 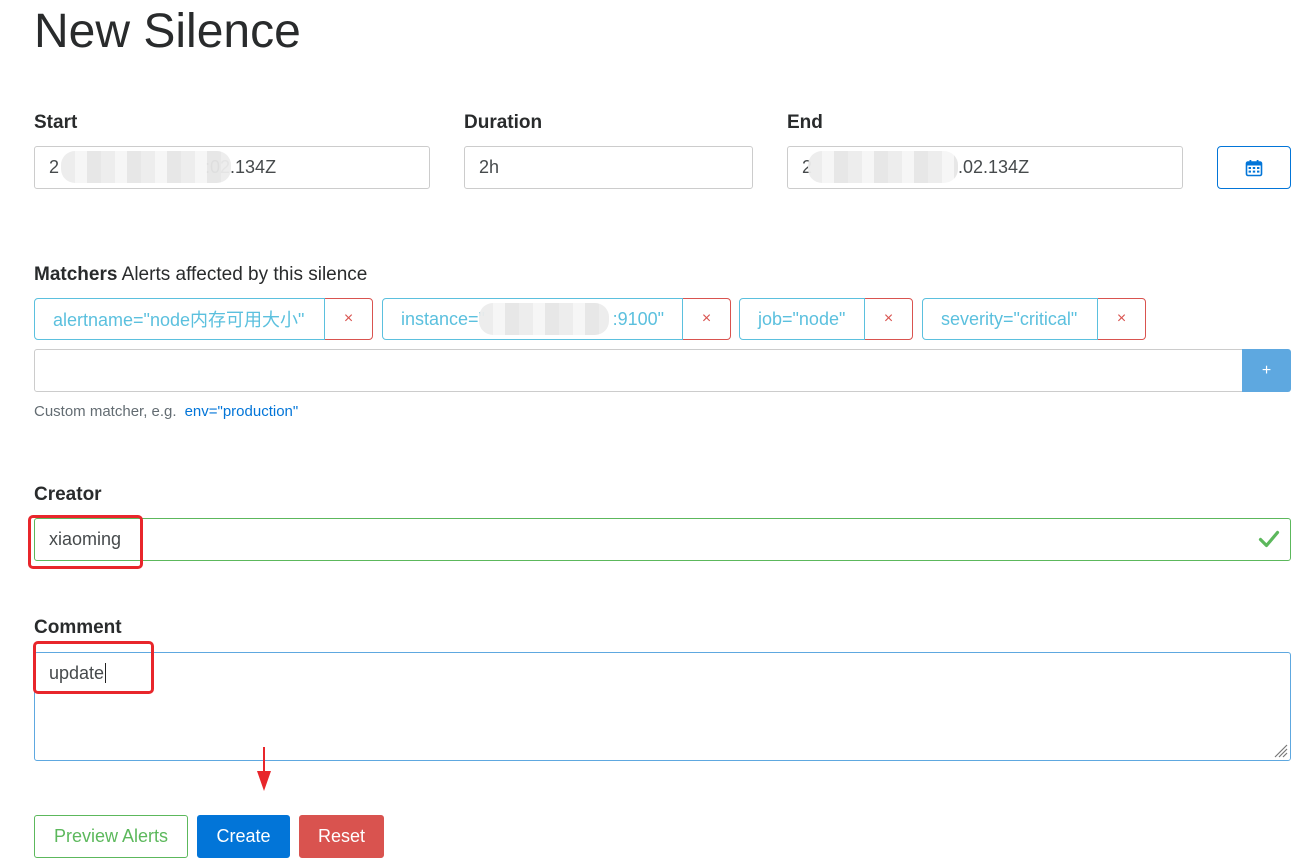 I want to click on calendar-icon, so click(x=1254, y=167).